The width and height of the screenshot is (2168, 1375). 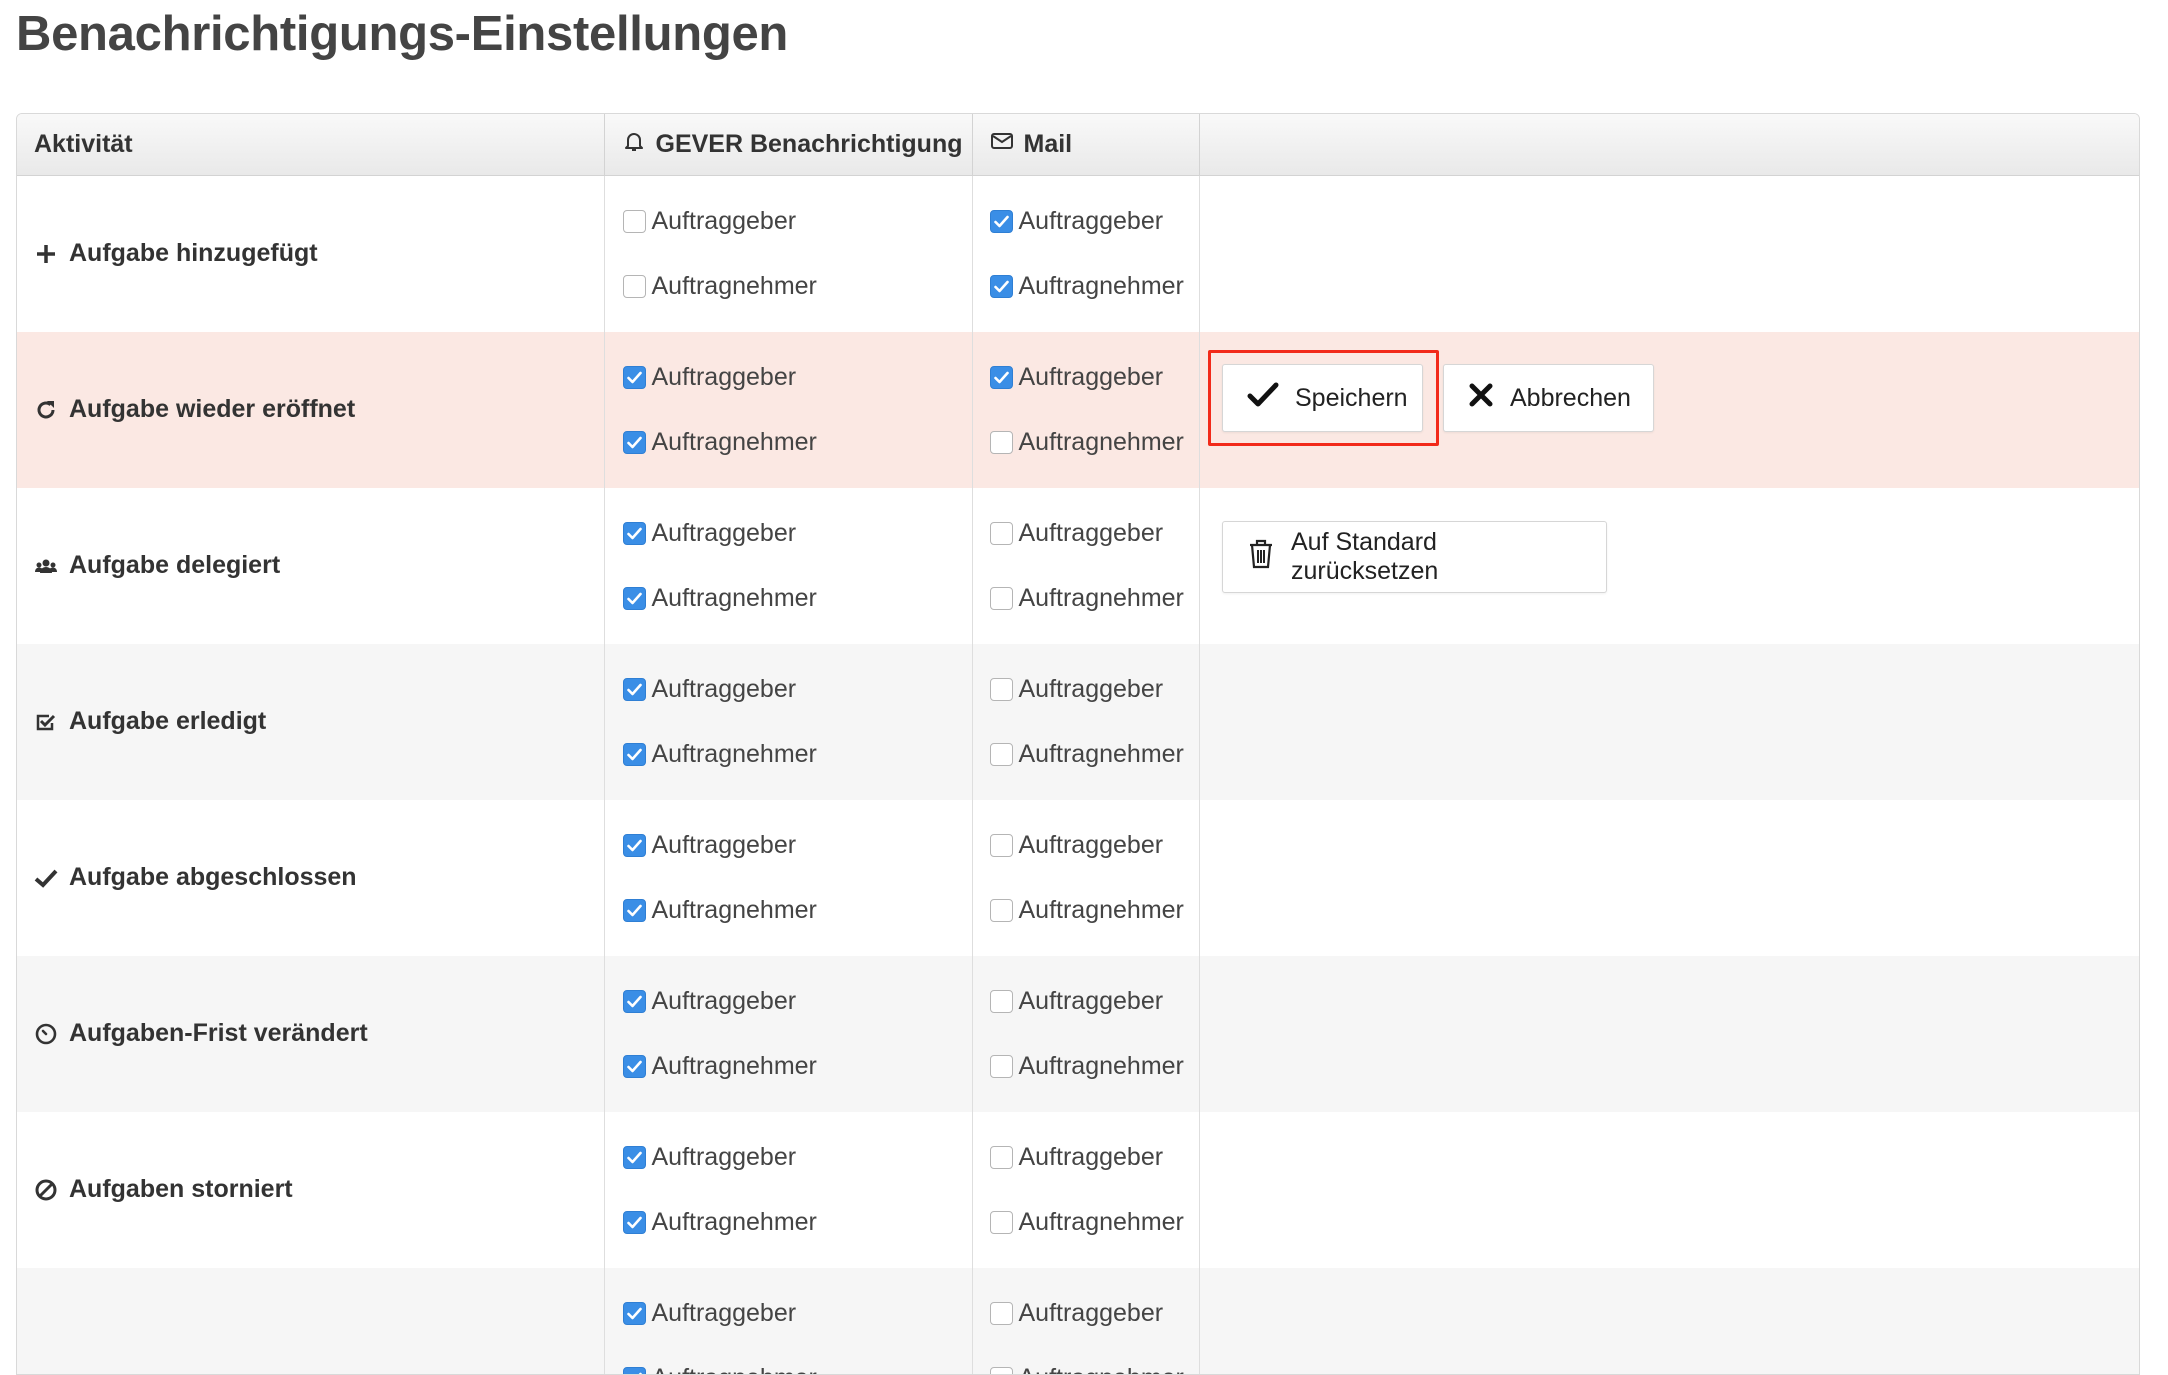 What do you see at coordinates (310, 722) in the screenshot?
I see `activity-cell: Aufgabe erledigt` at bounding box center [310, 722].